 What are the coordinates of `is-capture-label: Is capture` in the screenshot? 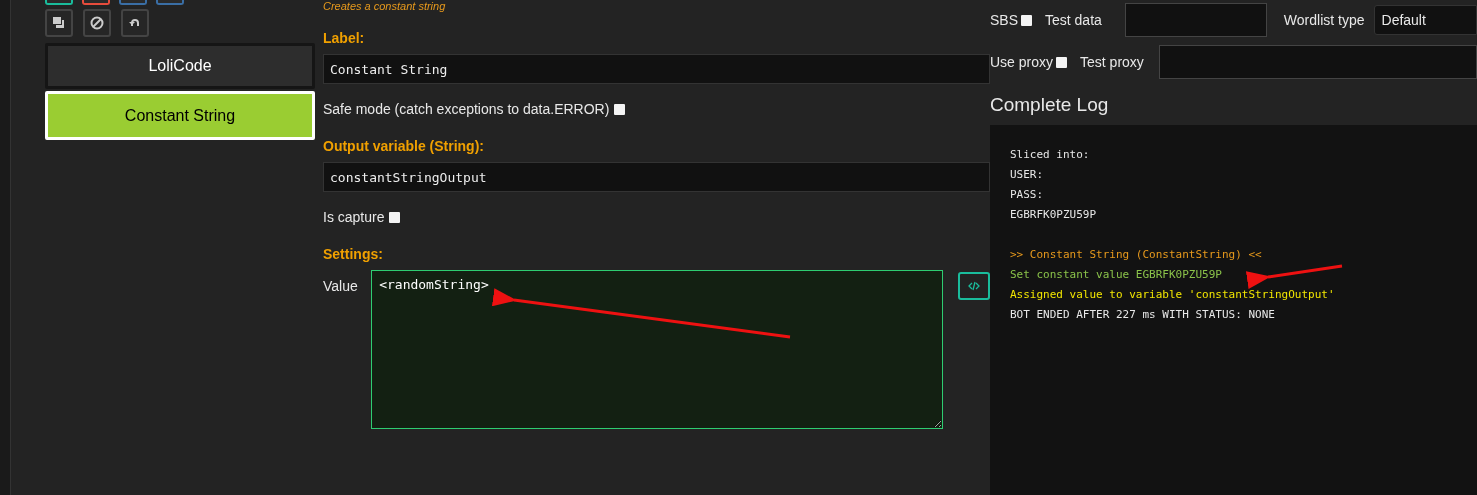 It's located at (354, 217).